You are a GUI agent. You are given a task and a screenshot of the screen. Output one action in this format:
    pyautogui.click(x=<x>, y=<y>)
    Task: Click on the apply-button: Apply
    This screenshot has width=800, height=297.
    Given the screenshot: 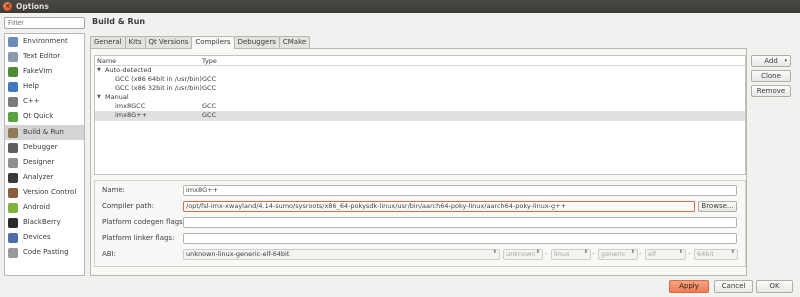 What is the action you would take?
    pyautogui.click(x=689, y=286)
    